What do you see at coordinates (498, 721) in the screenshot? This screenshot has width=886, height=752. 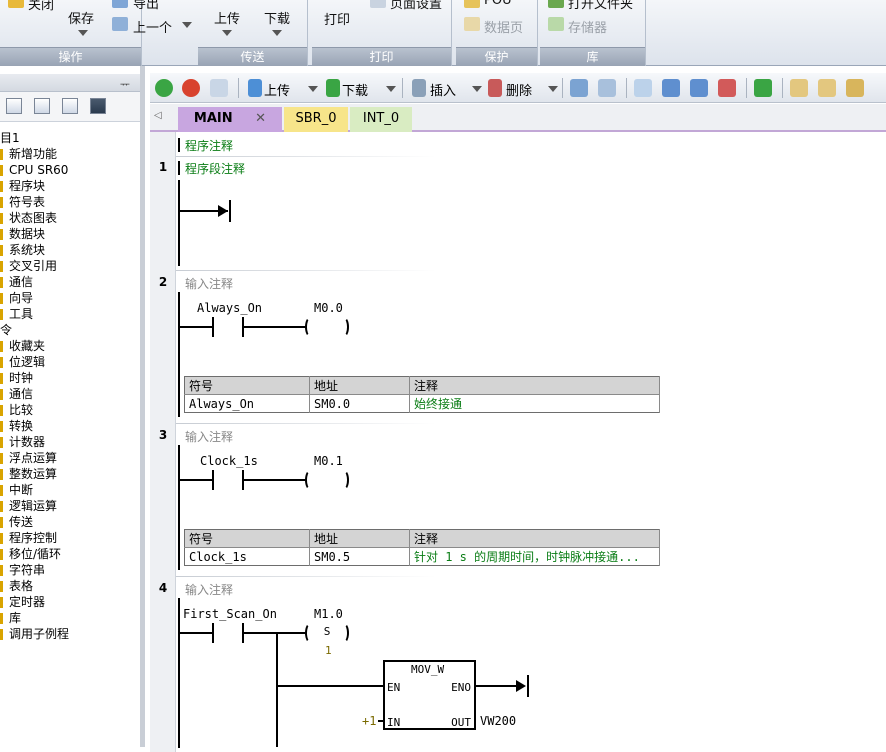 I see `out-value: VW200` at bounding box center [498, 721].